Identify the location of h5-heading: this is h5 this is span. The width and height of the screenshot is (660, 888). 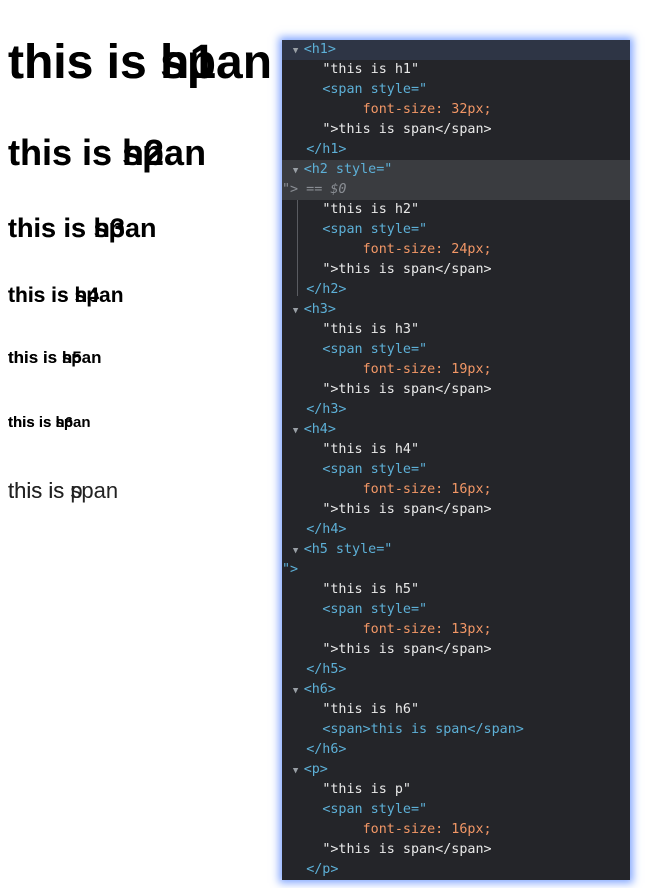
(55, 358).